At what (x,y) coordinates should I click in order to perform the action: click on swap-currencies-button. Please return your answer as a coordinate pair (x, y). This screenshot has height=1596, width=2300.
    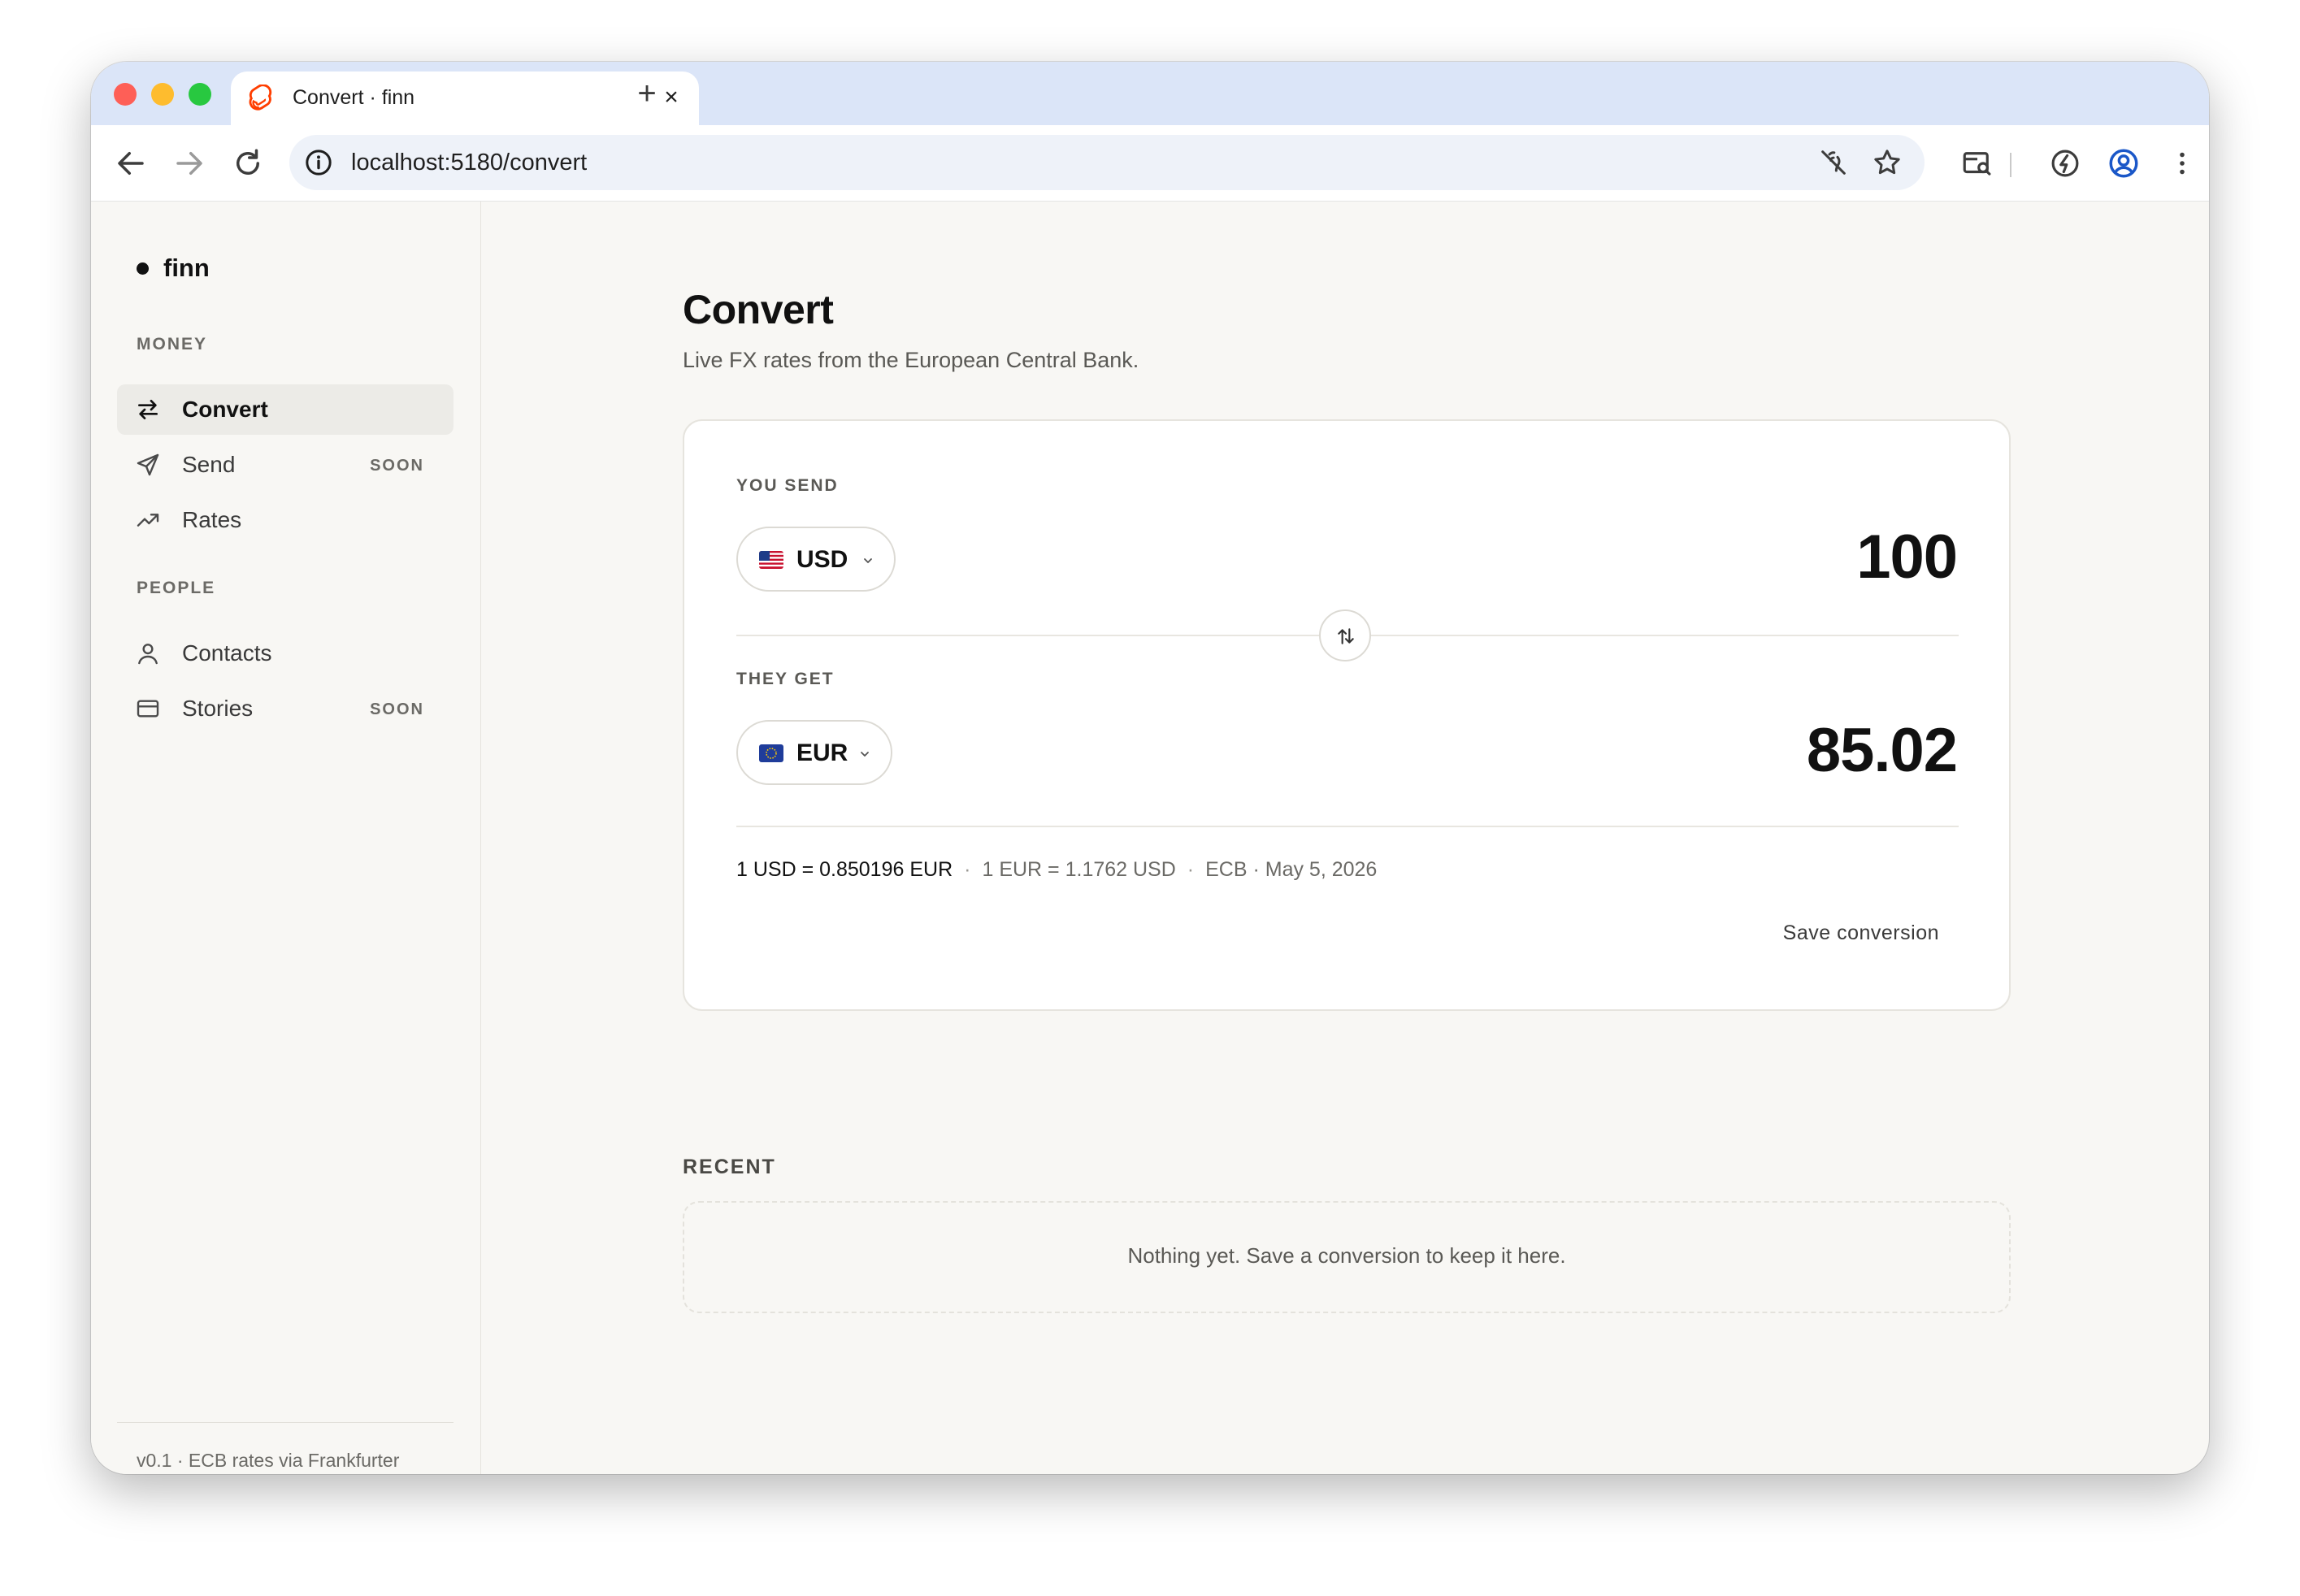
    Looking at the image, I should click on (1345, 635).